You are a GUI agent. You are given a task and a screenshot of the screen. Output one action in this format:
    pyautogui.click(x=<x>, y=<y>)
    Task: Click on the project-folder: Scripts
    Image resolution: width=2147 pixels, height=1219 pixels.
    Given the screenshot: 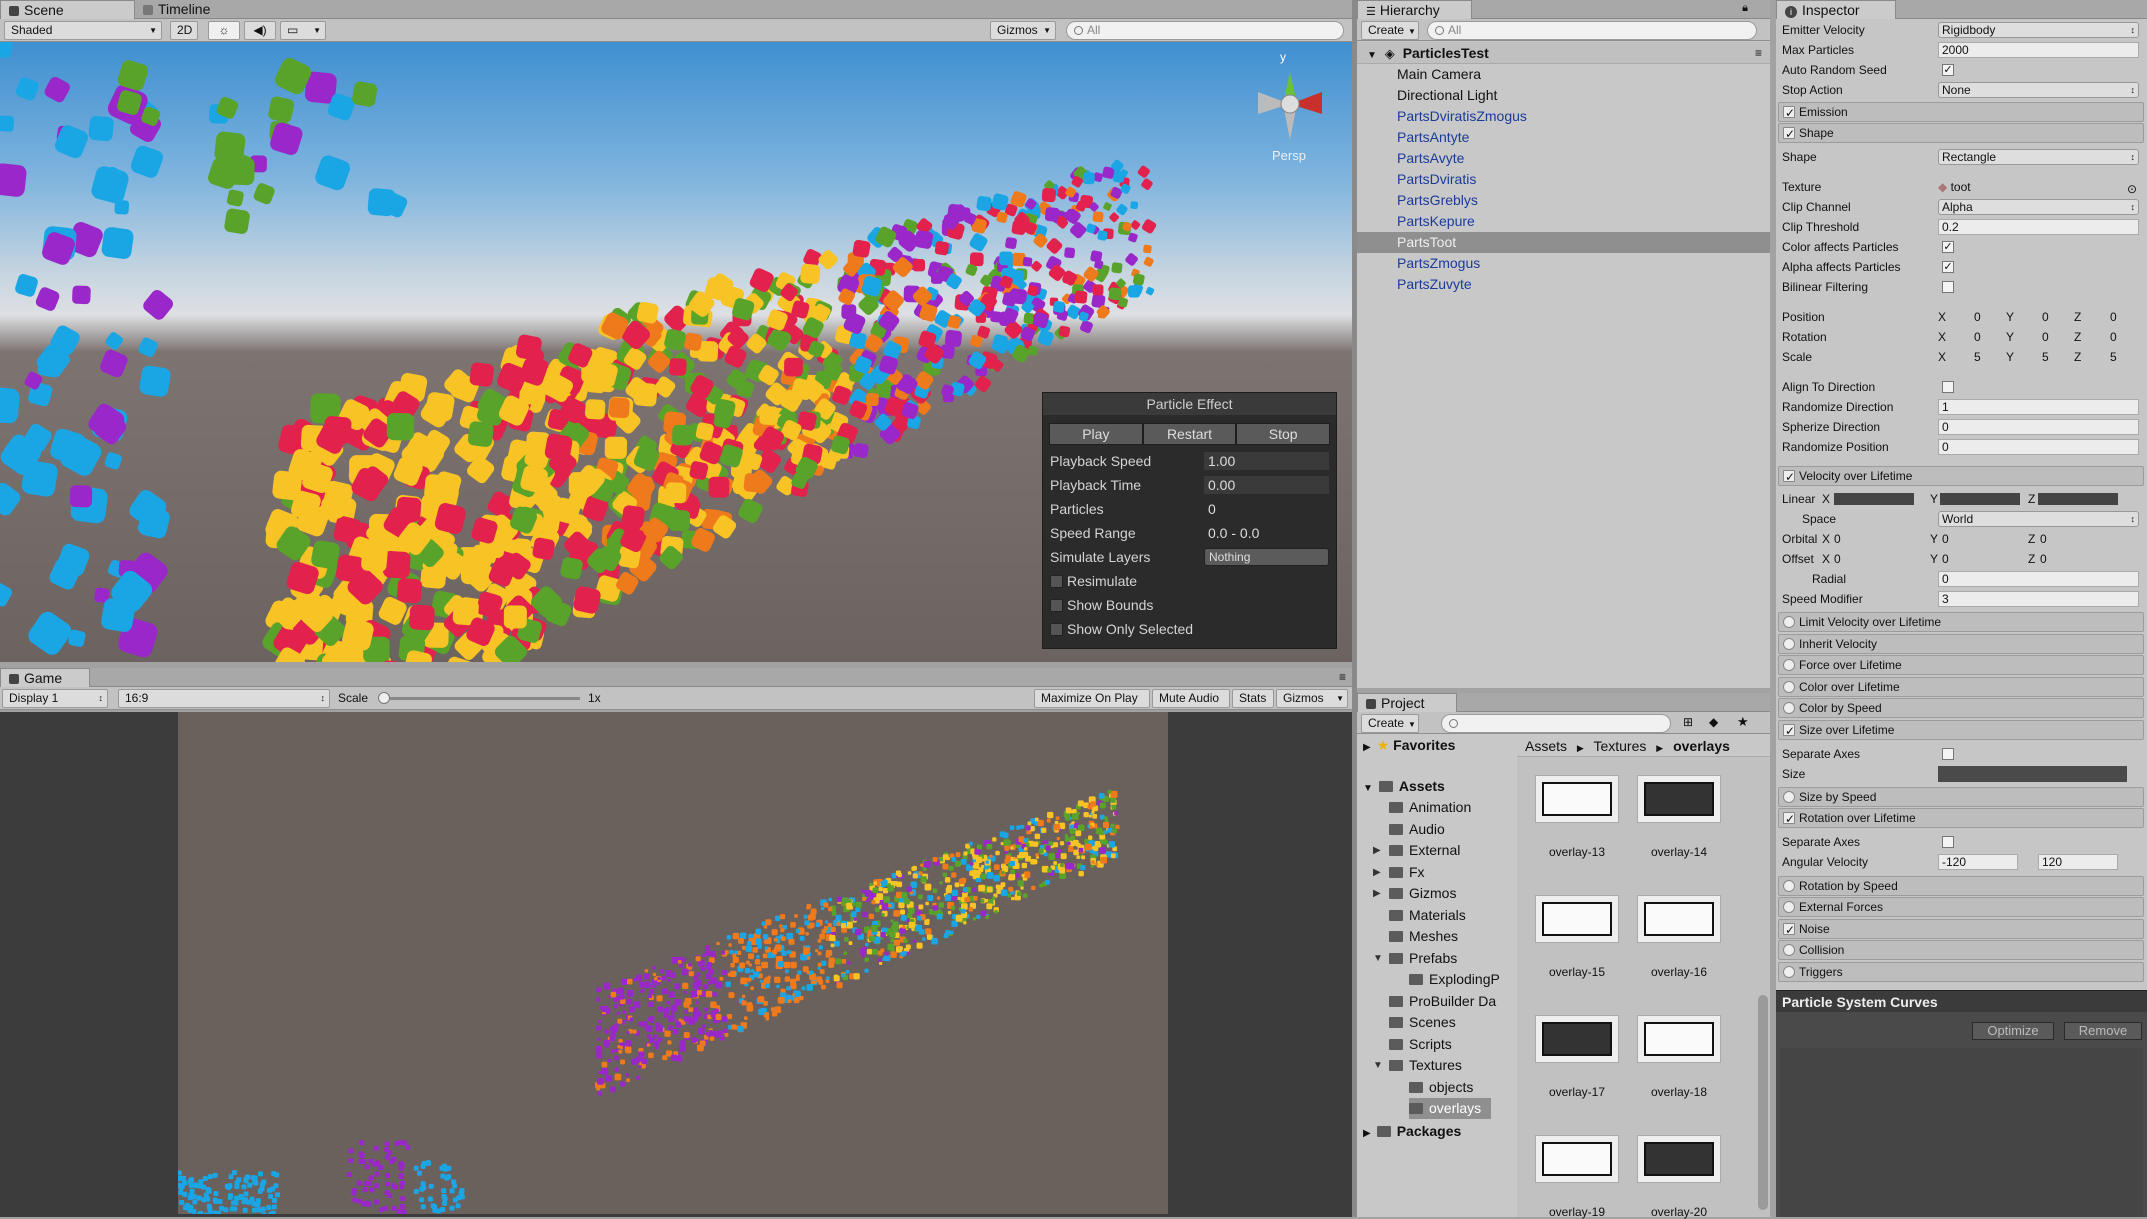 What is the action you would take?
    pyautogui.click(x=1420, y=1044)
    